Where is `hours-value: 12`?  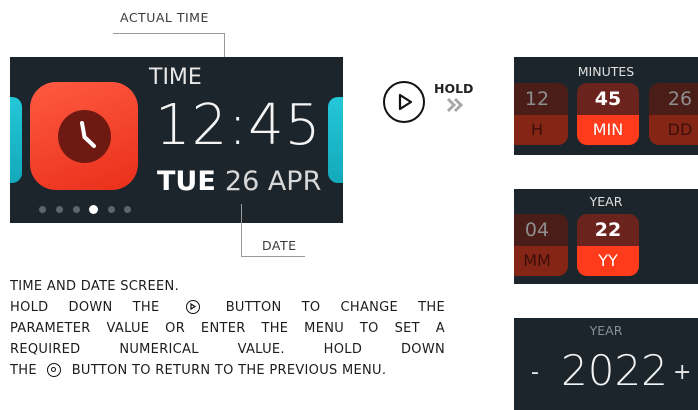 hours-value: 12 is located at coordinates (541, 99).